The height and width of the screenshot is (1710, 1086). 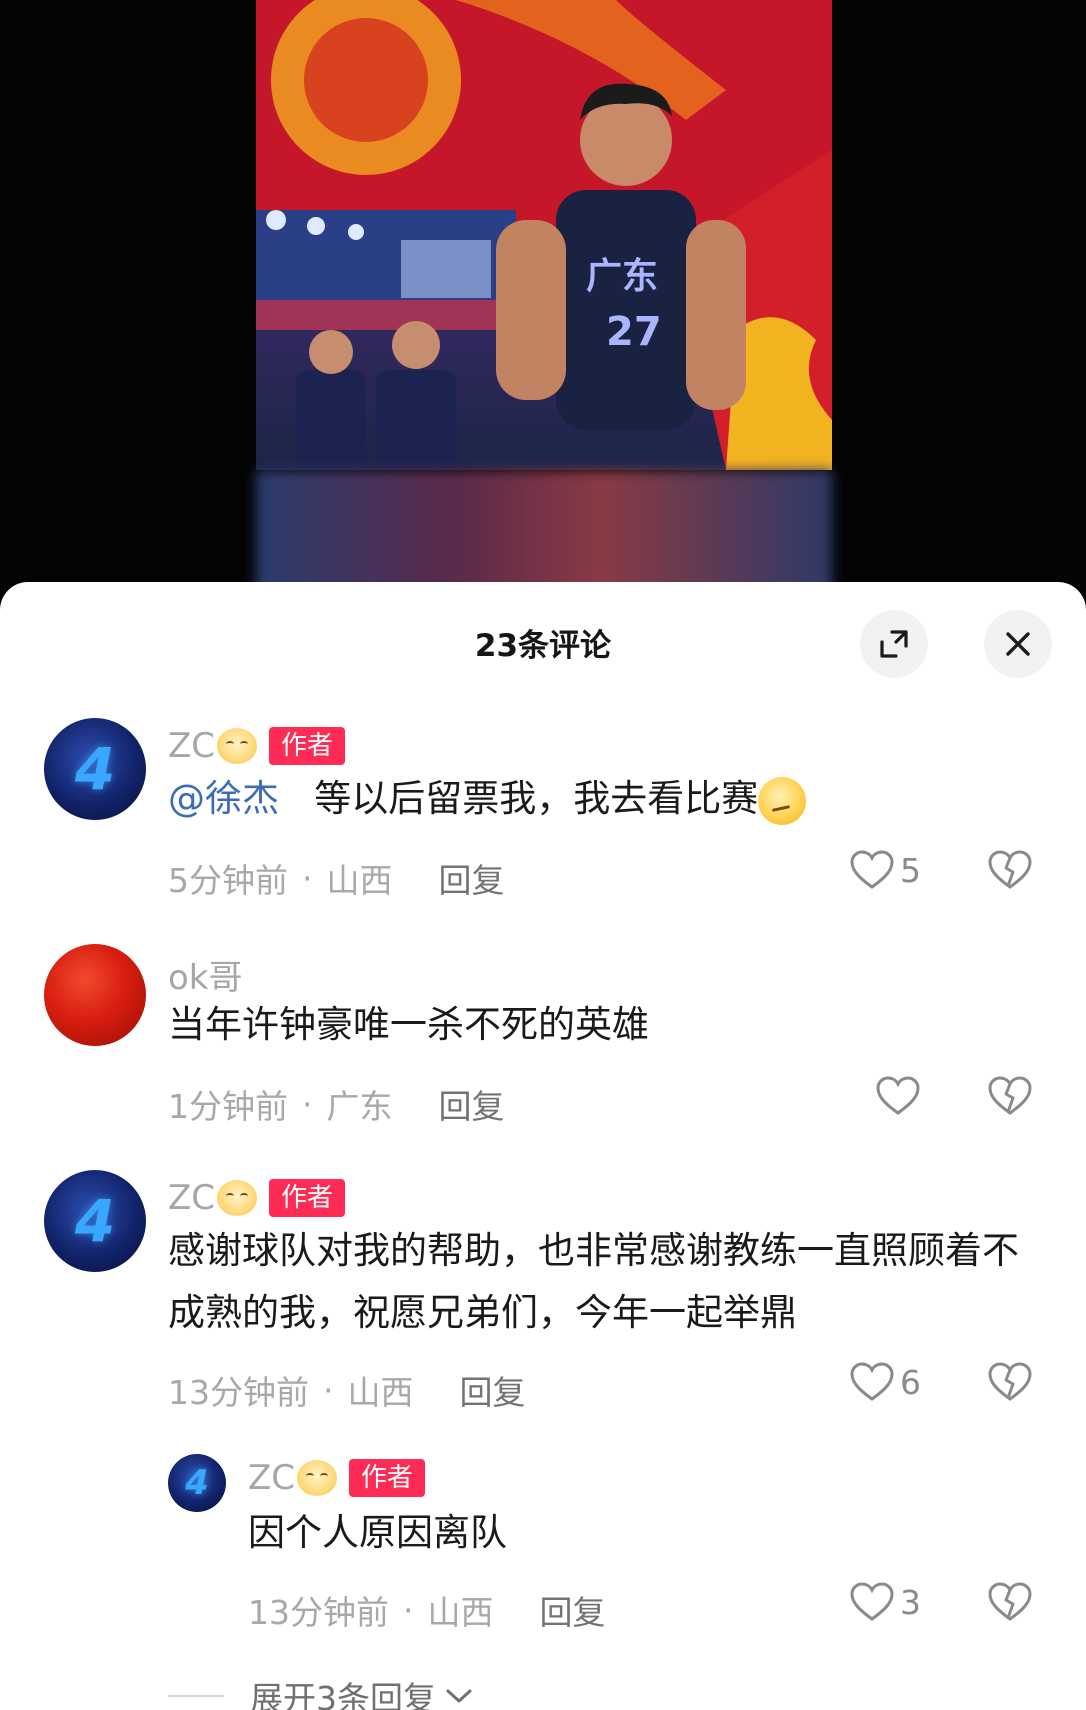 What do you see at coordinates (910, 870) in the screenshot?
I see `like-count: 5` at bounding box center [910, 870].